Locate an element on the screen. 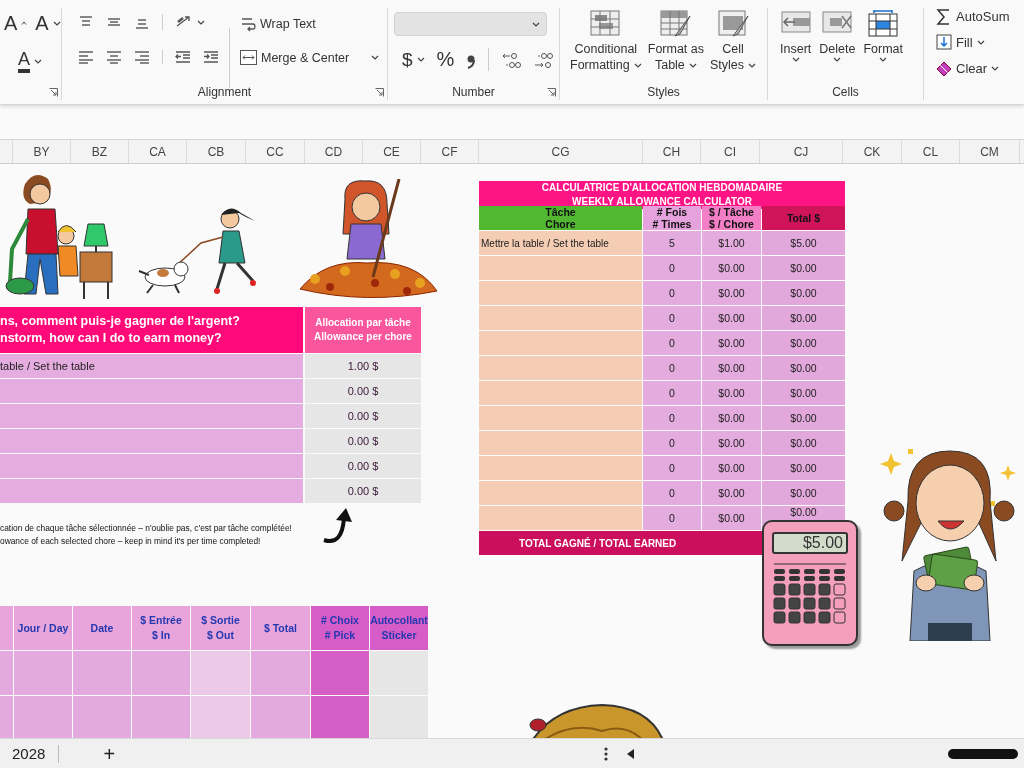 This screenshot has width=1024, height=768. sheet-tab: 2028 is located at coordinates (29, 753).